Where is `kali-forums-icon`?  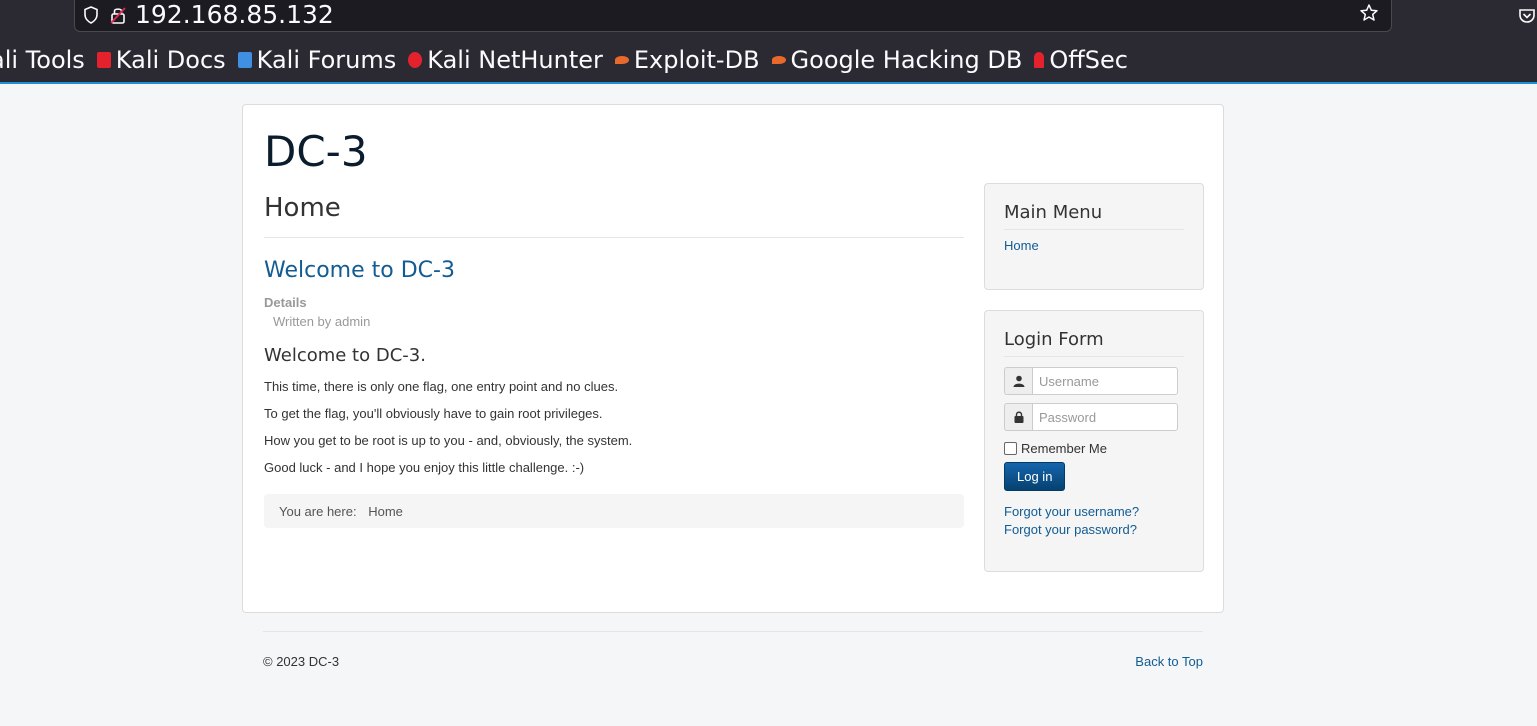
kali-forums-icon is located at coordinates (244, 60).